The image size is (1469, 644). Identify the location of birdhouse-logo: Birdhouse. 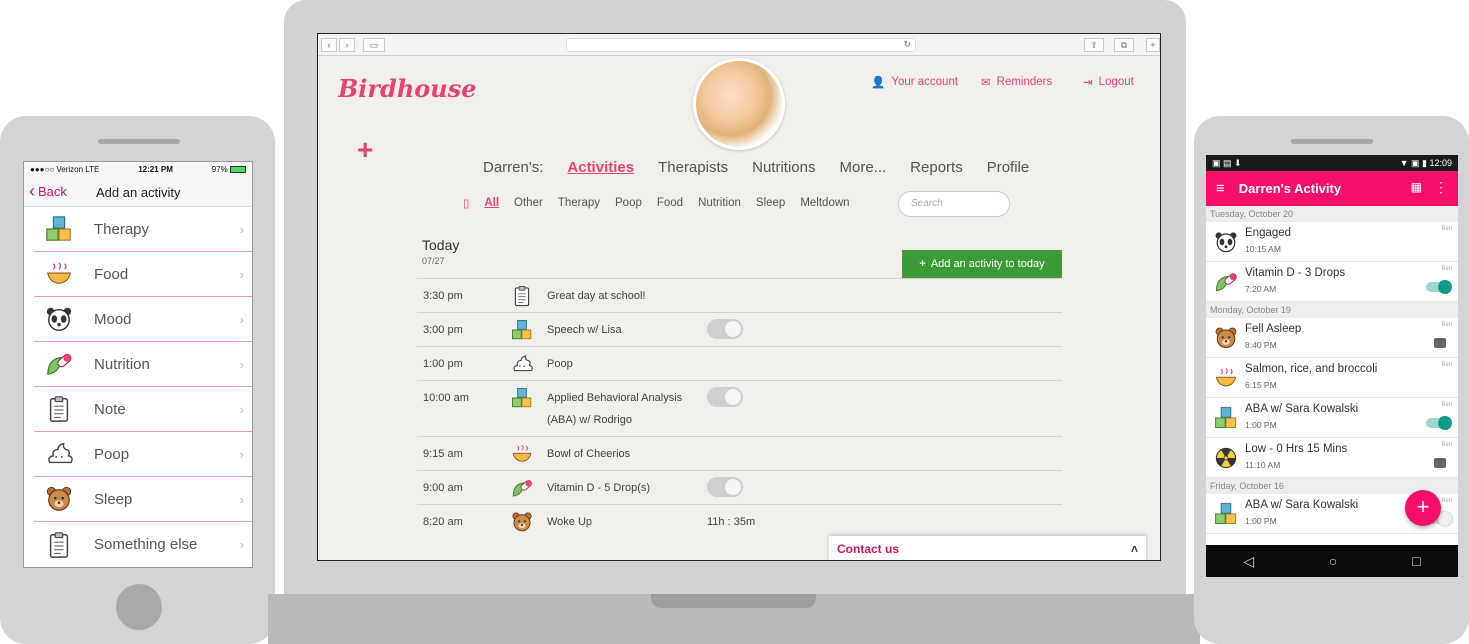
(407, 88).